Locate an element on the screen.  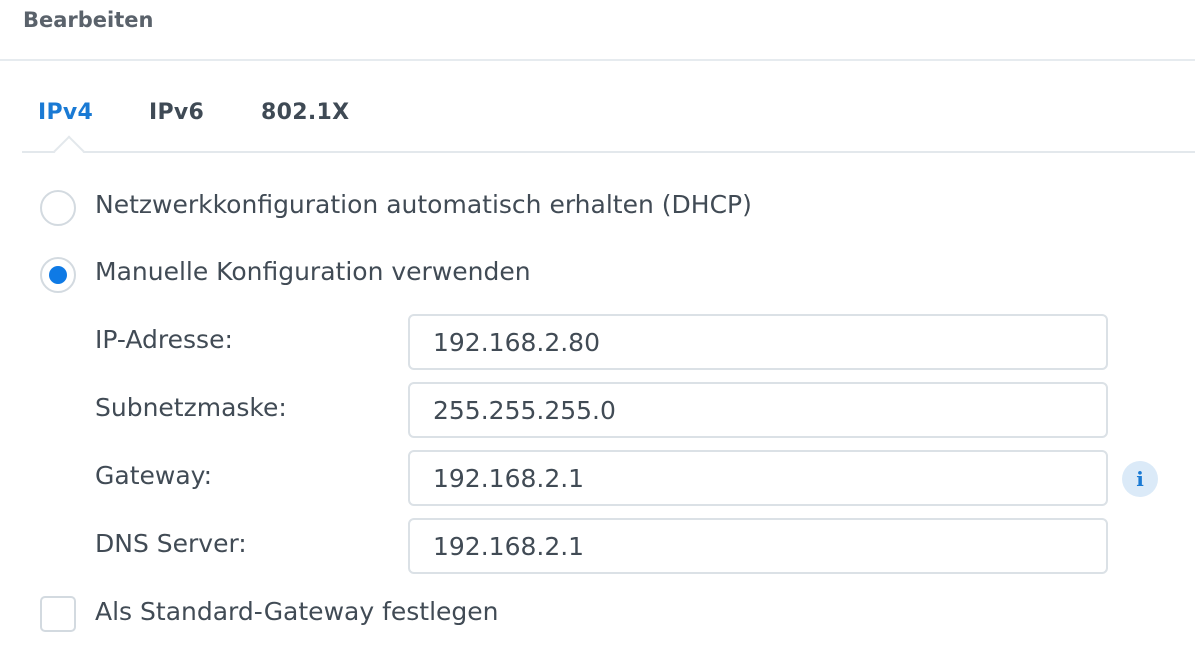
subnet-mask-input is located at coordinates (758, 410).